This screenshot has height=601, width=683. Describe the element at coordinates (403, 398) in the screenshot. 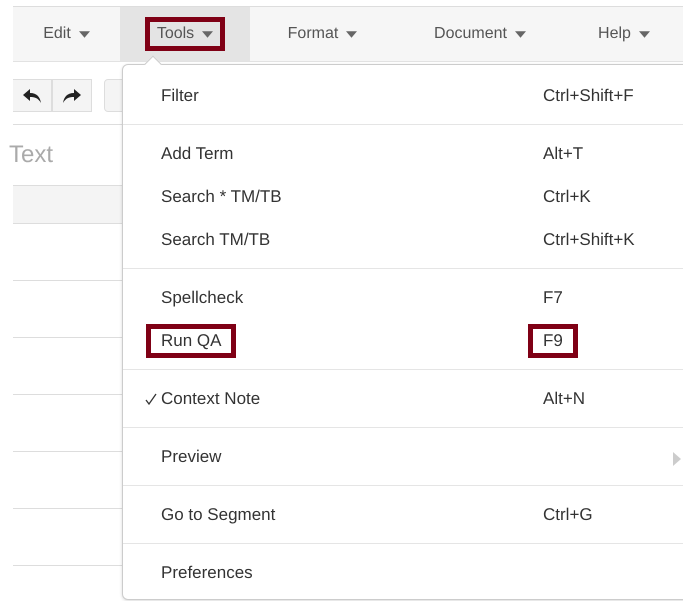

I see `menu-item: Context Note Alt+N` at that location.